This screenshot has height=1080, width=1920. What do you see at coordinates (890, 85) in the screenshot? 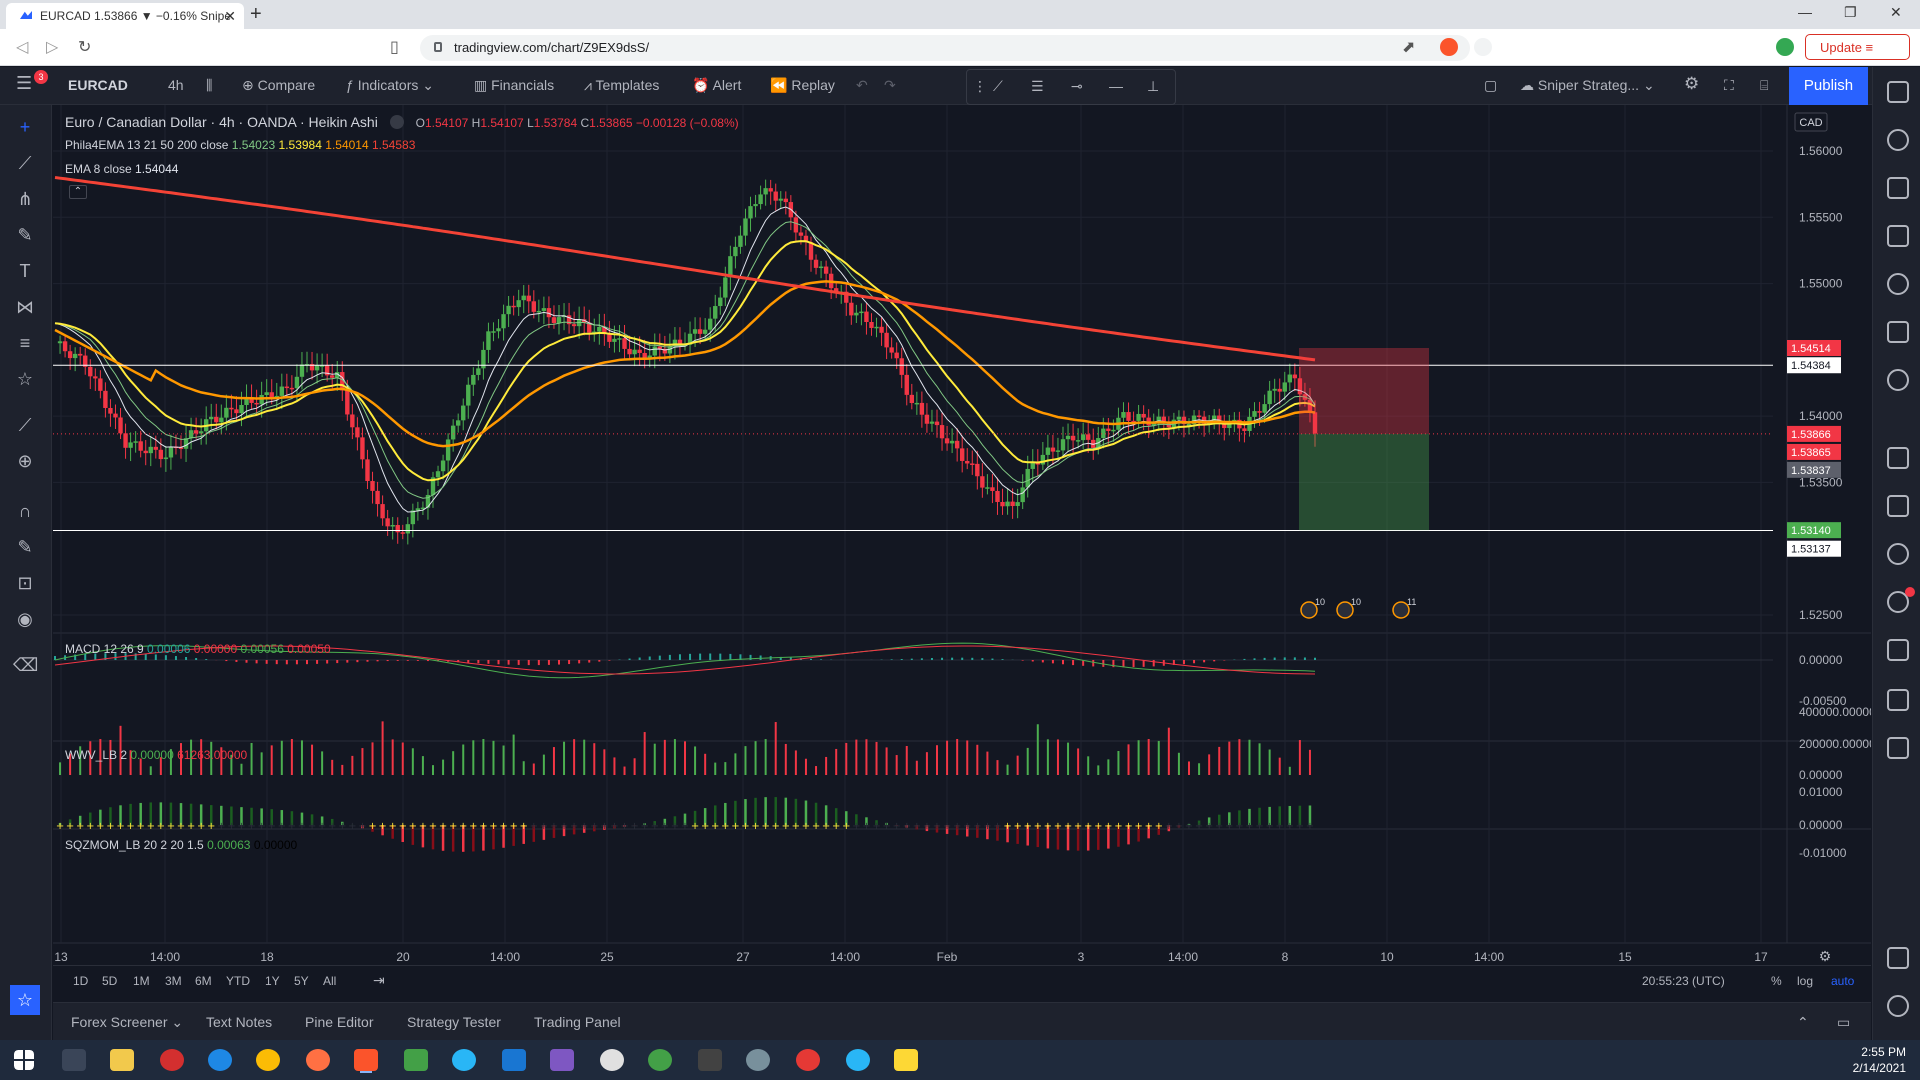
I see `redo-icon: ↷` at bounding box center [890, 85].